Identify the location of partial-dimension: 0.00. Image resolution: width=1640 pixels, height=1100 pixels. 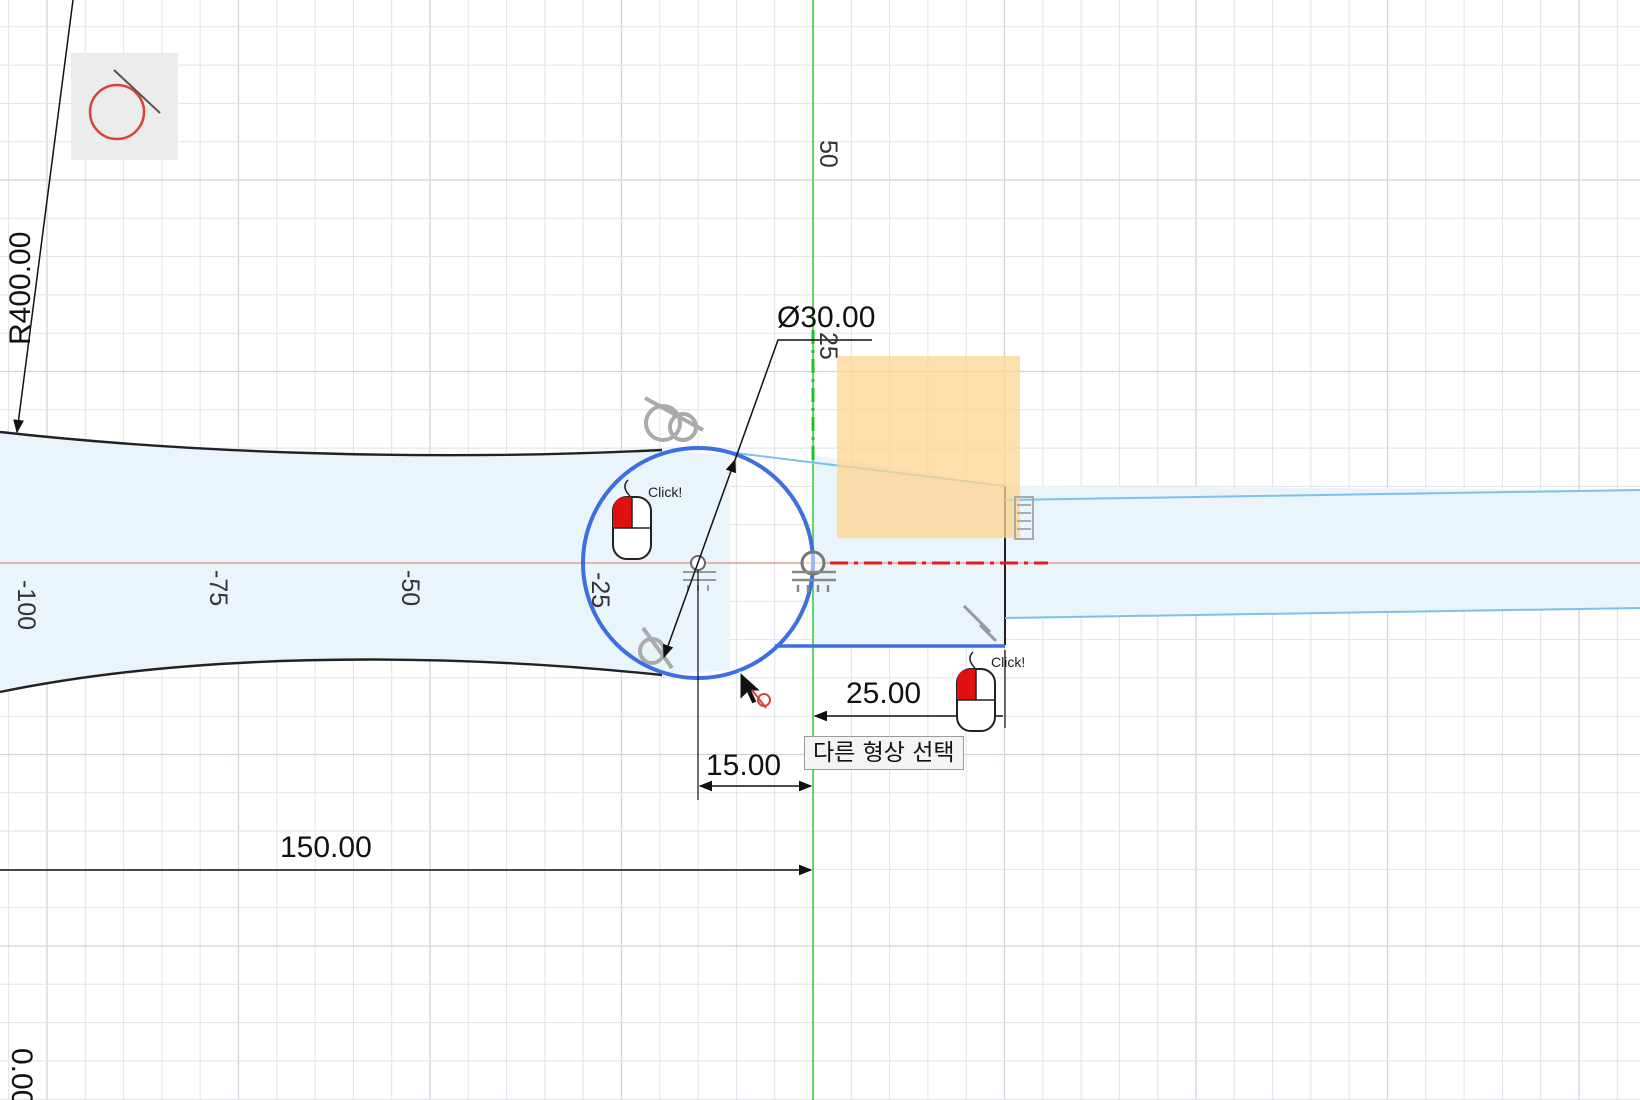
(21, 1074).